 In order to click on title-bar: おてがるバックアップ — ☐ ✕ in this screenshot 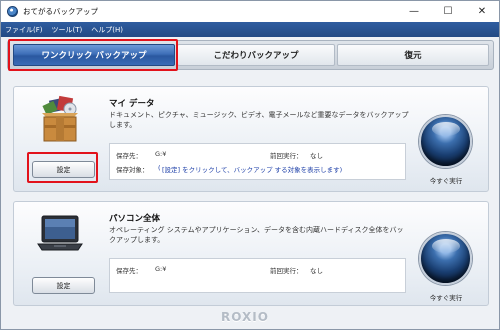, I will do `click(250, 11)`.